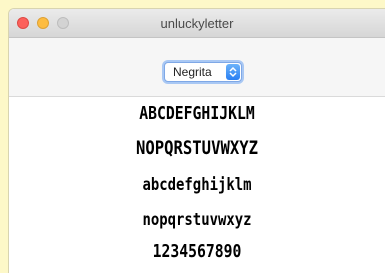  I want to click on preview-uppercase-line-2: NOPQRSTUVWXYZ, so click(197, 148).